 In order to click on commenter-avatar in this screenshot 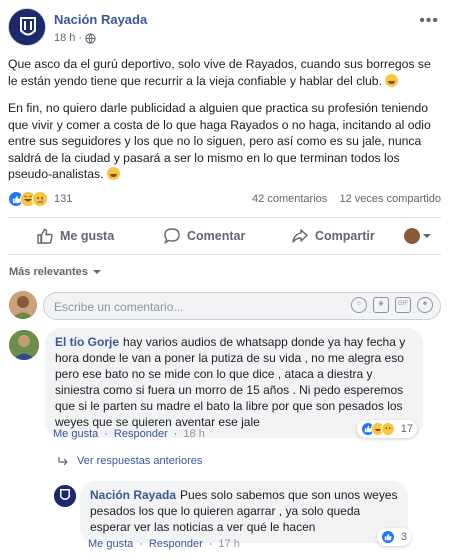, I will do `click(24, 345)`.